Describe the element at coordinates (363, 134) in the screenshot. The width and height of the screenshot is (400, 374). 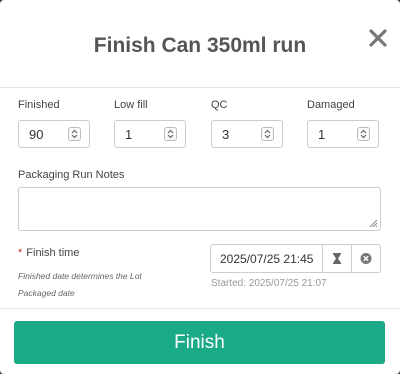
I see `damaged-stepper-icon` at that location.